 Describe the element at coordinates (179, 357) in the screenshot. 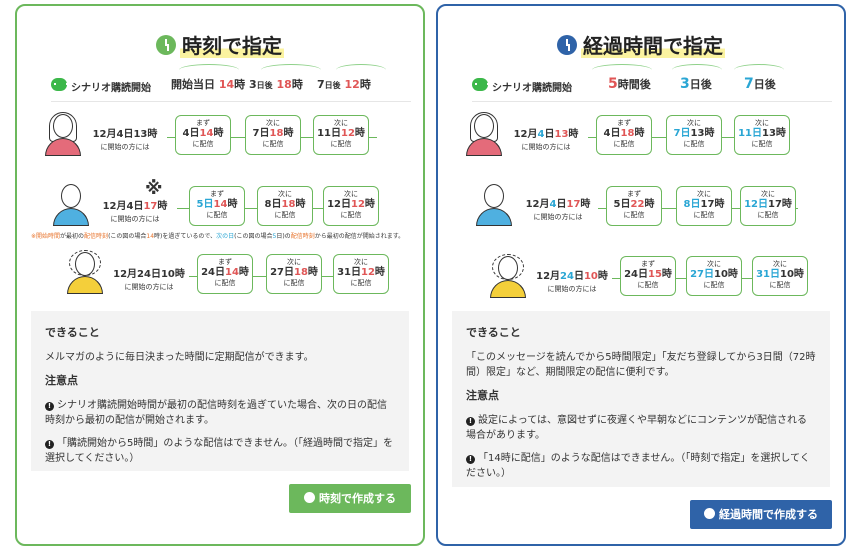

I see `can-text: メルマガのように毎日決まった時間に定期配信ができます。` at that location.